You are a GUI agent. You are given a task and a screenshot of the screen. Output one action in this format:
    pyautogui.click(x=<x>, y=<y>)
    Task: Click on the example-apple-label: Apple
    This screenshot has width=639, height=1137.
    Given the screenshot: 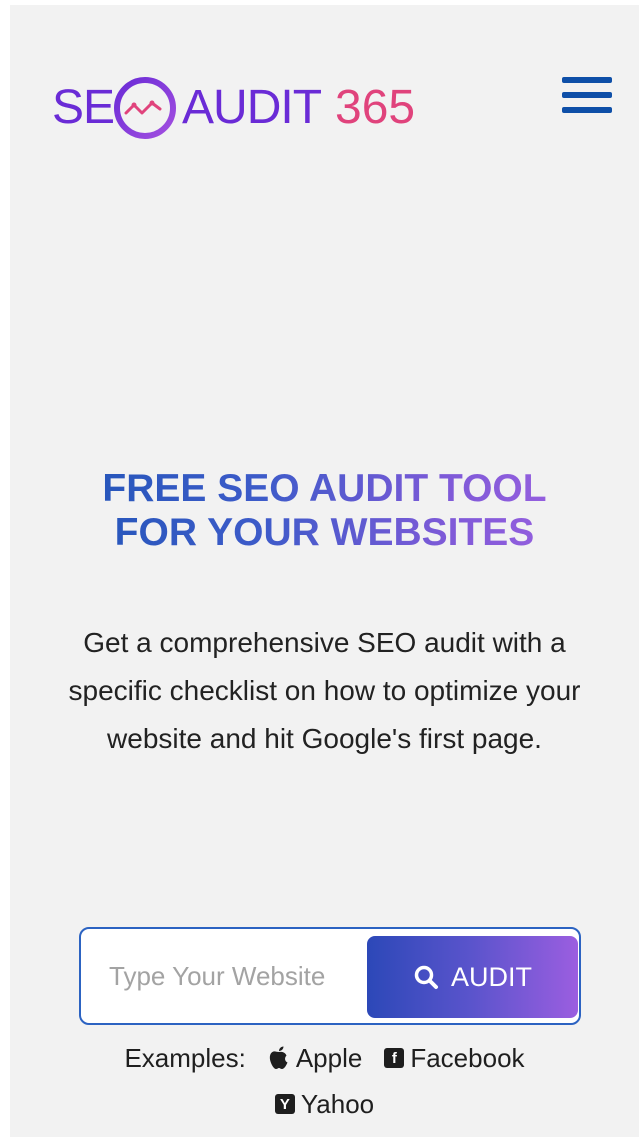 What is the action you would take?
    pyautogui.click(x=329, y=1058)
    